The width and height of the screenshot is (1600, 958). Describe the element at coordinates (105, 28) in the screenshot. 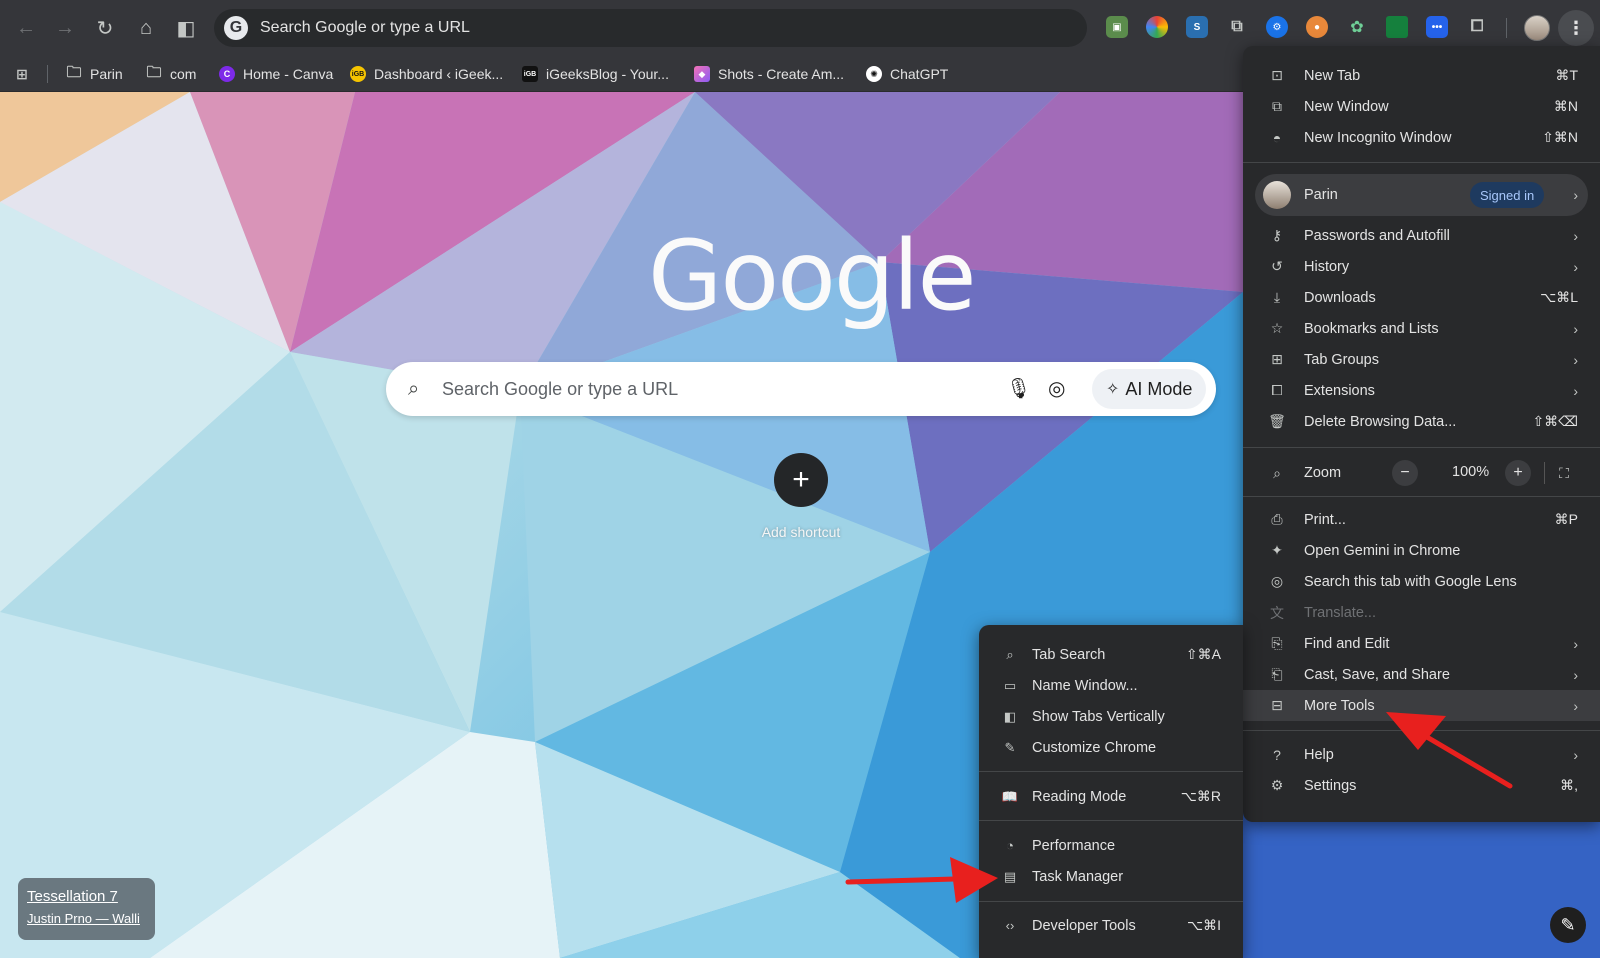

I see `reload-icon: ↻` at that location.